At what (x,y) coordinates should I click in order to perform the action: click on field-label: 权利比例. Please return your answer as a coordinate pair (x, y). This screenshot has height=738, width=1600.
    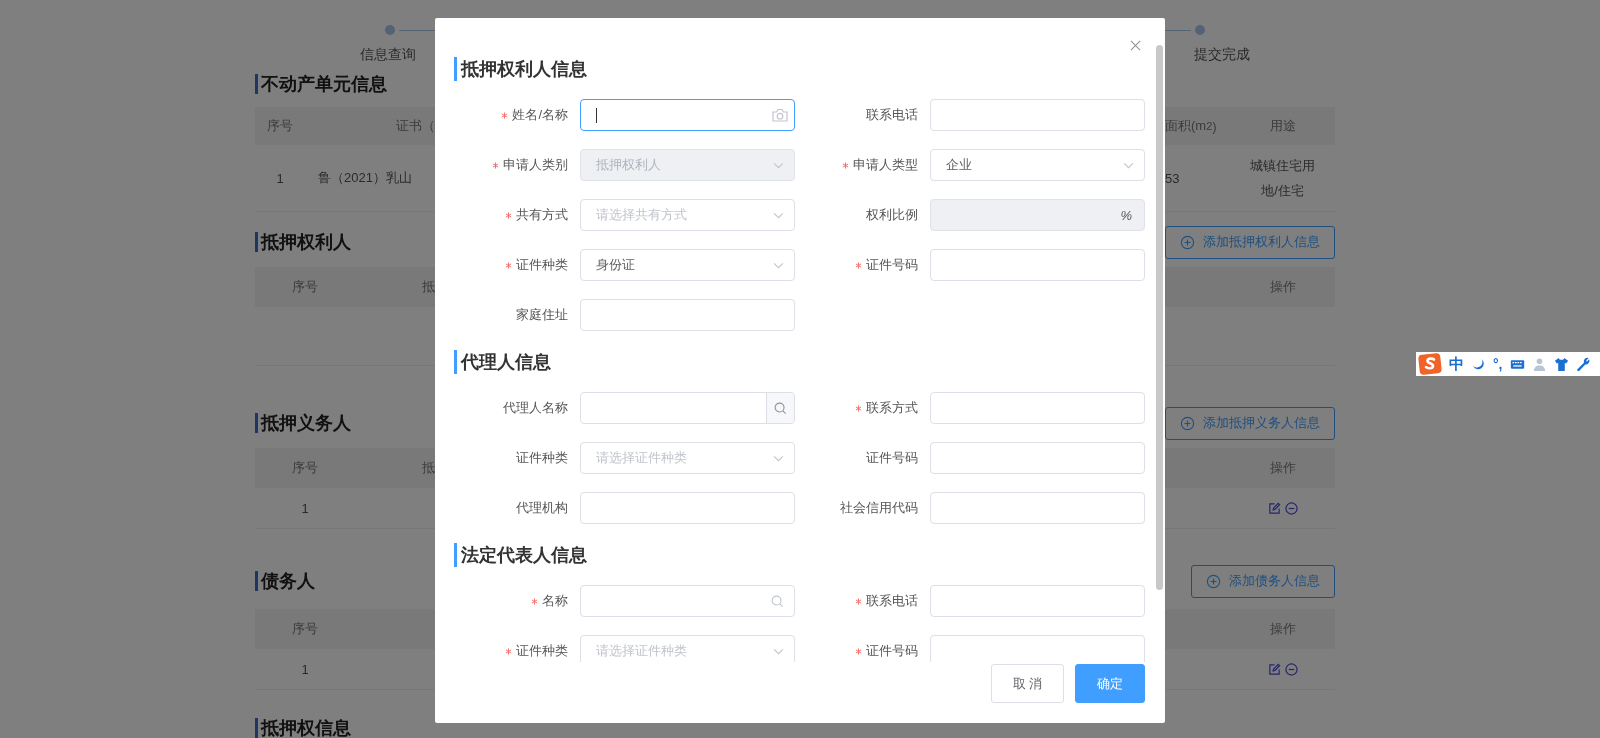
    Looking at the image, I should click on (892, 215).